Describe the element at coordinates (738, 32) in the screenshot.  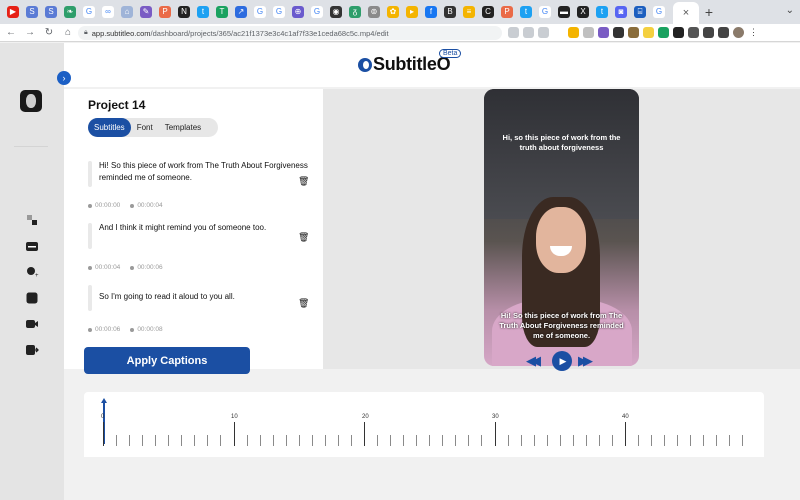
I see `profile-avatar-icon` at that location.